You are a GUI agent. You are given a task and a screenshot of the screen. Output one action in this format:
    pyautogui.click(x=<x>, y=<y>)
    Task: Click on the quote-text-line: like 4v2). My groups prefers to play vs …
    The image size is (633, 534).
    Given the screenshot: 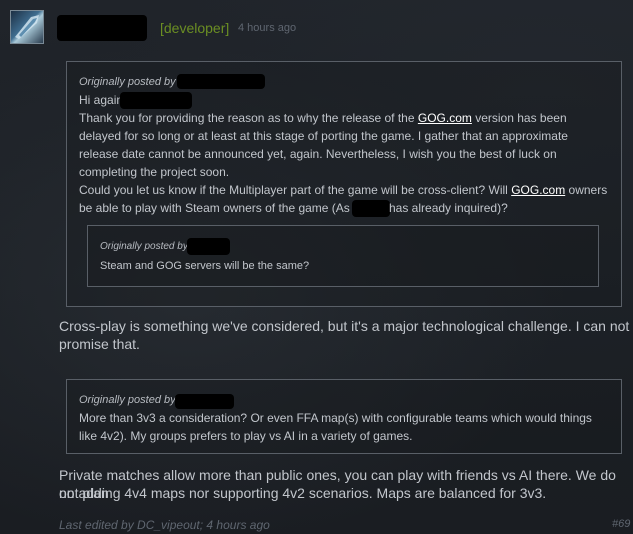 What is the action you would take?
    pyautogui.click(x=246, y=436)
    